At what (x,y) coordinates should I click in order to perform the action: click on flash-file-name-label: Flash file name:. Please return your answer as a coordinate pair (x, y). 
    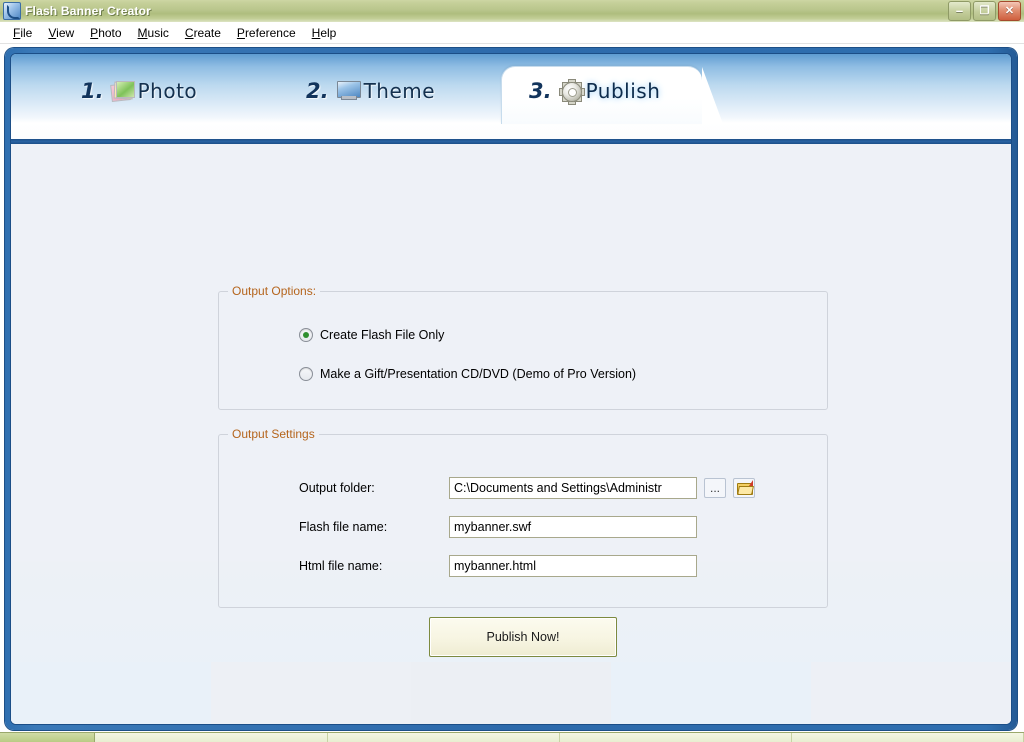
    Looking at the image, I should click on (343, 527).